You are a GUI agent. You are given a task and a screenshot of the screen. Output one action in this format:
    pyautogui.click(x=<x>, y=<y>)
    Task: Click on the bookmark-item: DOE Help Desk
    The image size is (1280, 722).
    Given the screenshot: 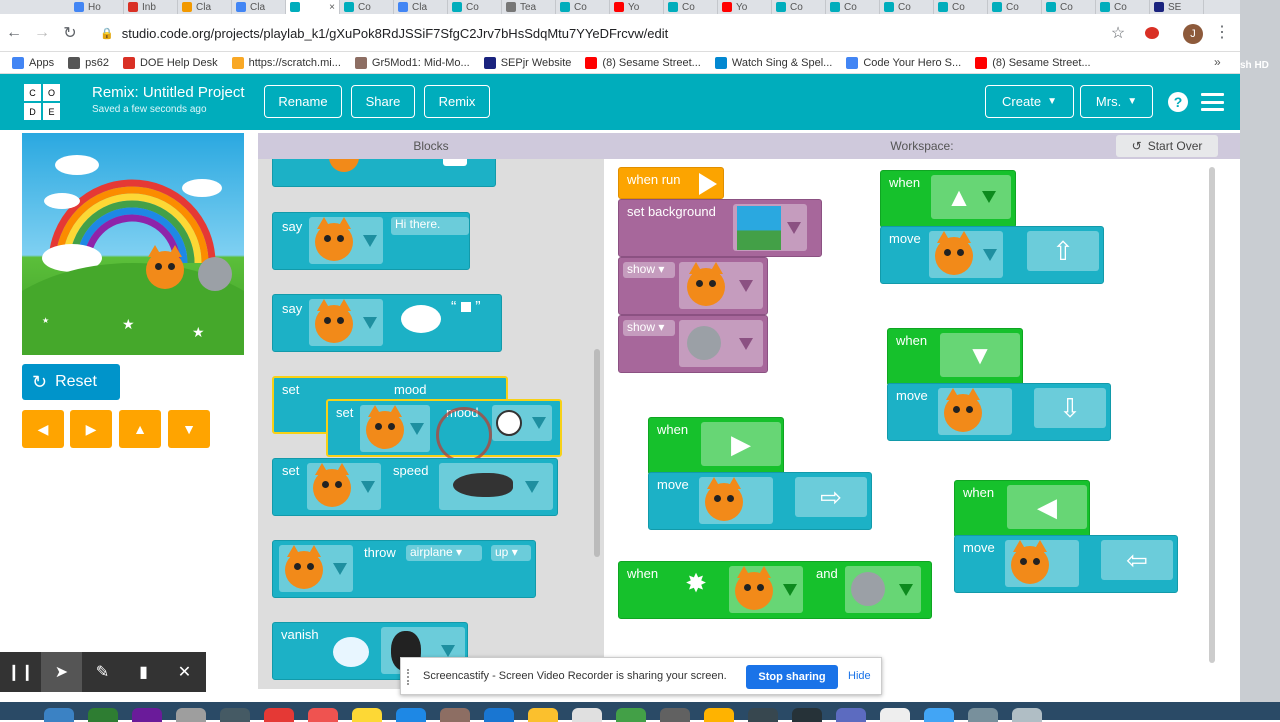 What is the action you would take?
    pyautogui.click(x=170, y=62)
    